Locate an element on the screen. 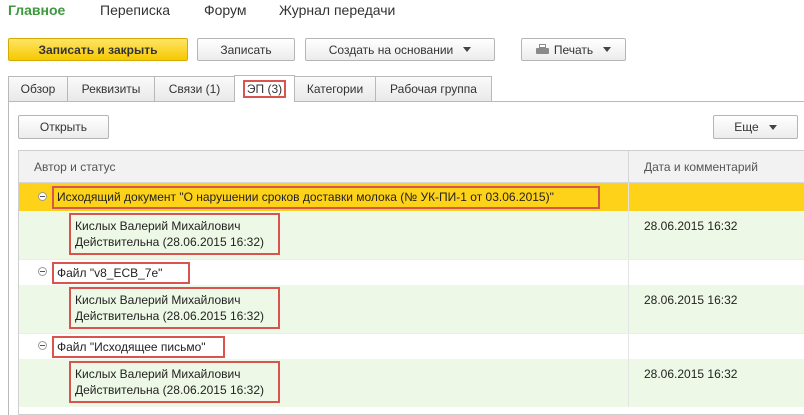  tab-categories: Категории is located at coordinates (335, 88).